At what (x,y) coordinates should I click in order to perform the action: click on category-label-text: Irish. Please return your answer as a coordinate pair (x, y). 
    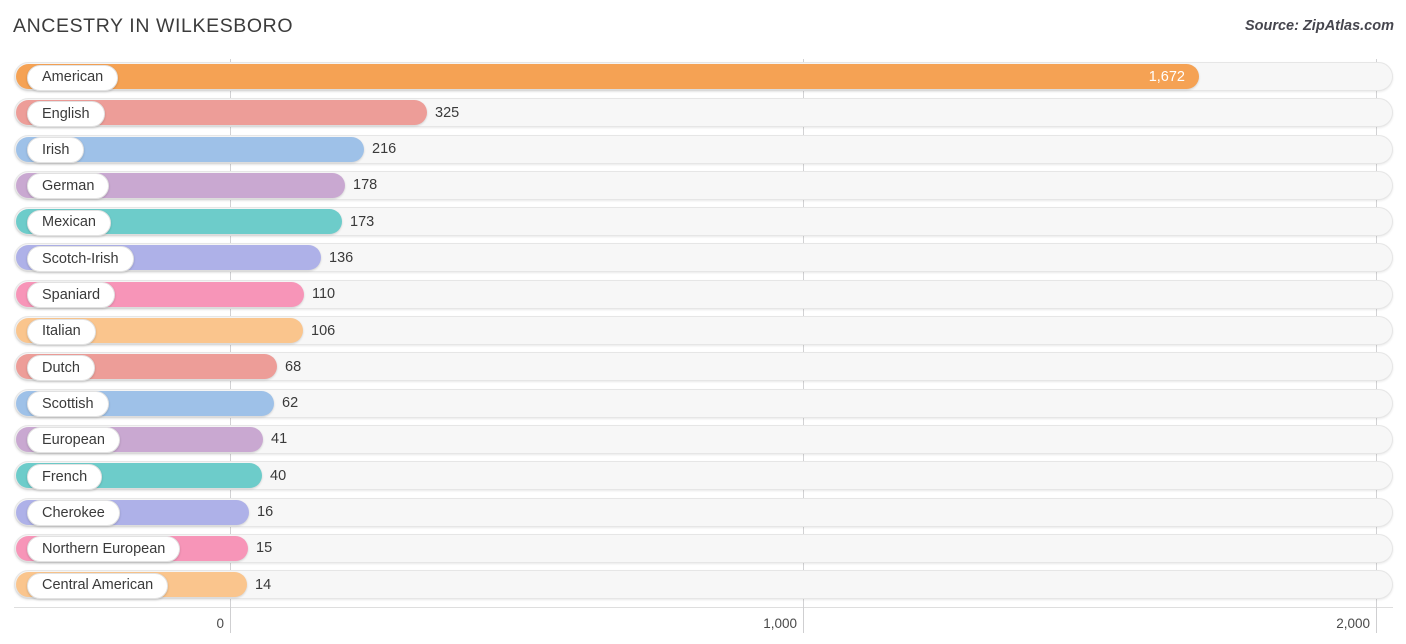
    Looking at the image, I should click on (56, 149).